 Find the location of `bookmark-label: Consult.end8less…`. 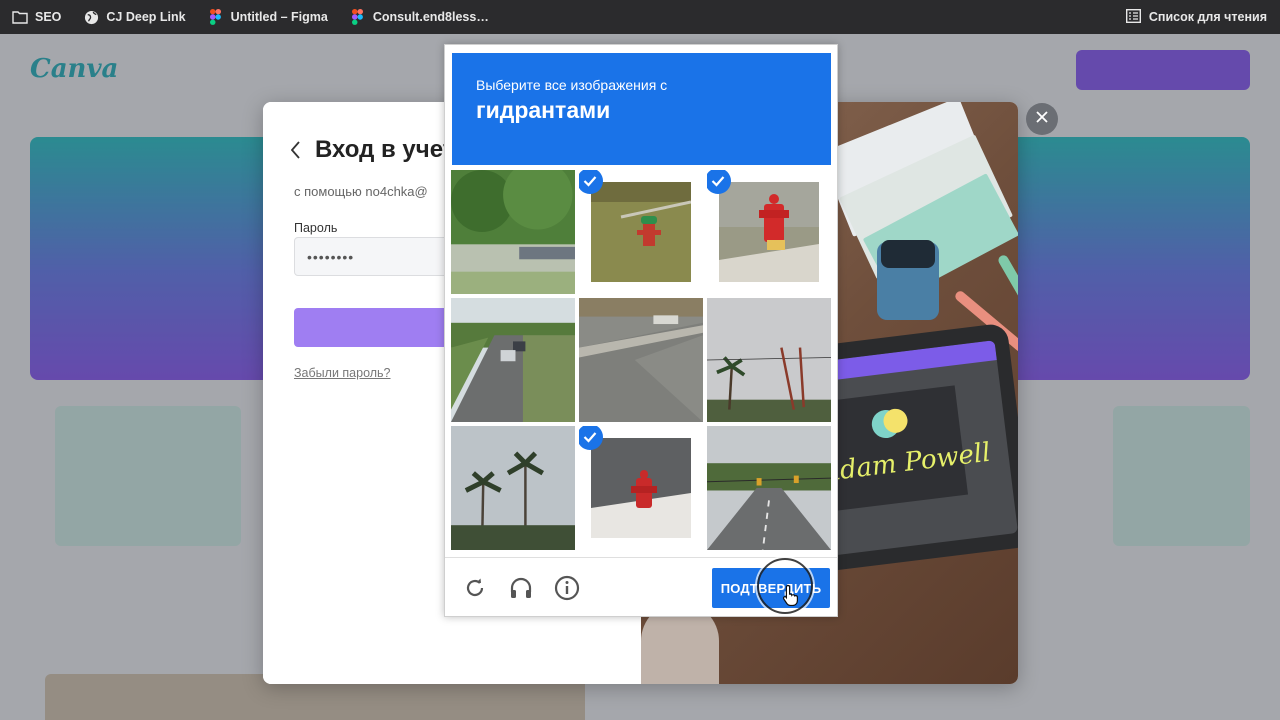

bookmark-label: Consult.end8less… is located at coordinates (430, 17).